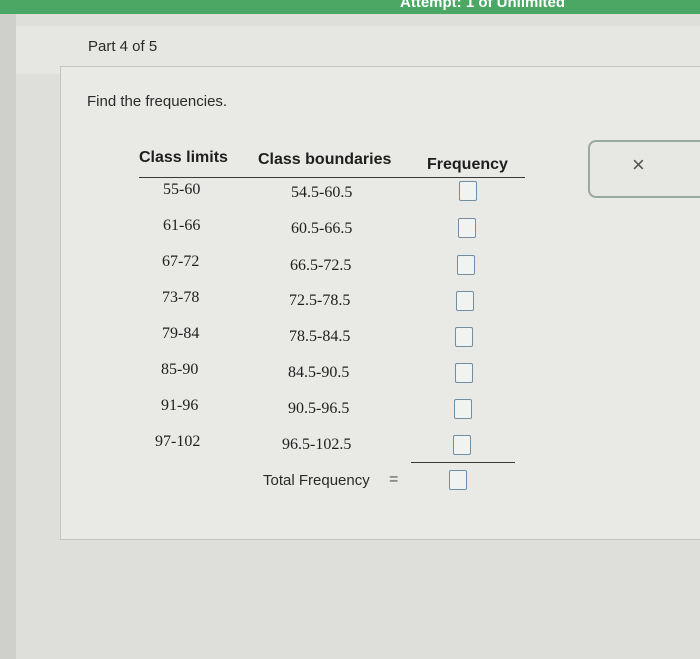 This screenshot has height=659, width=700. I want to click on class-boundaries-cell: 54.5-60.5, so click(322, 192).